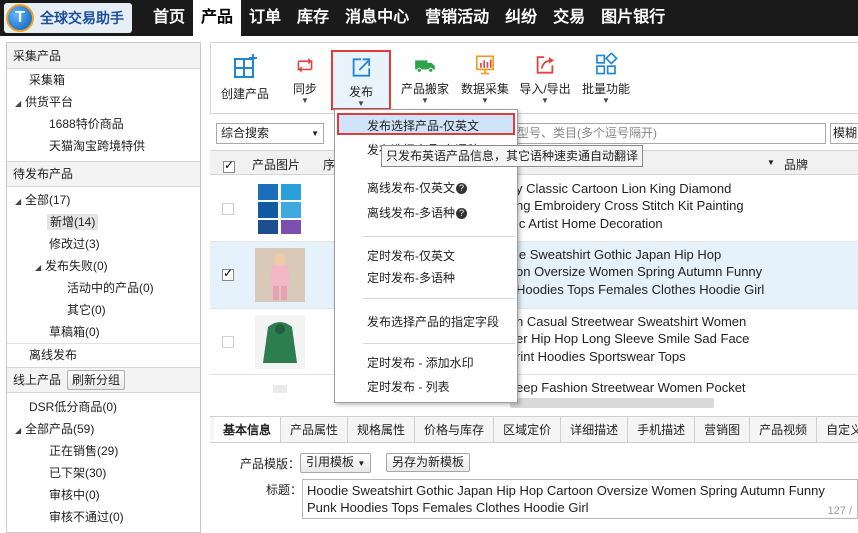 The height and width of the screenshot is (533, 858). Describe the element at coordinates (771, 162) in the screenshot. I see `sort-arrow-icon: ▼` at that location.